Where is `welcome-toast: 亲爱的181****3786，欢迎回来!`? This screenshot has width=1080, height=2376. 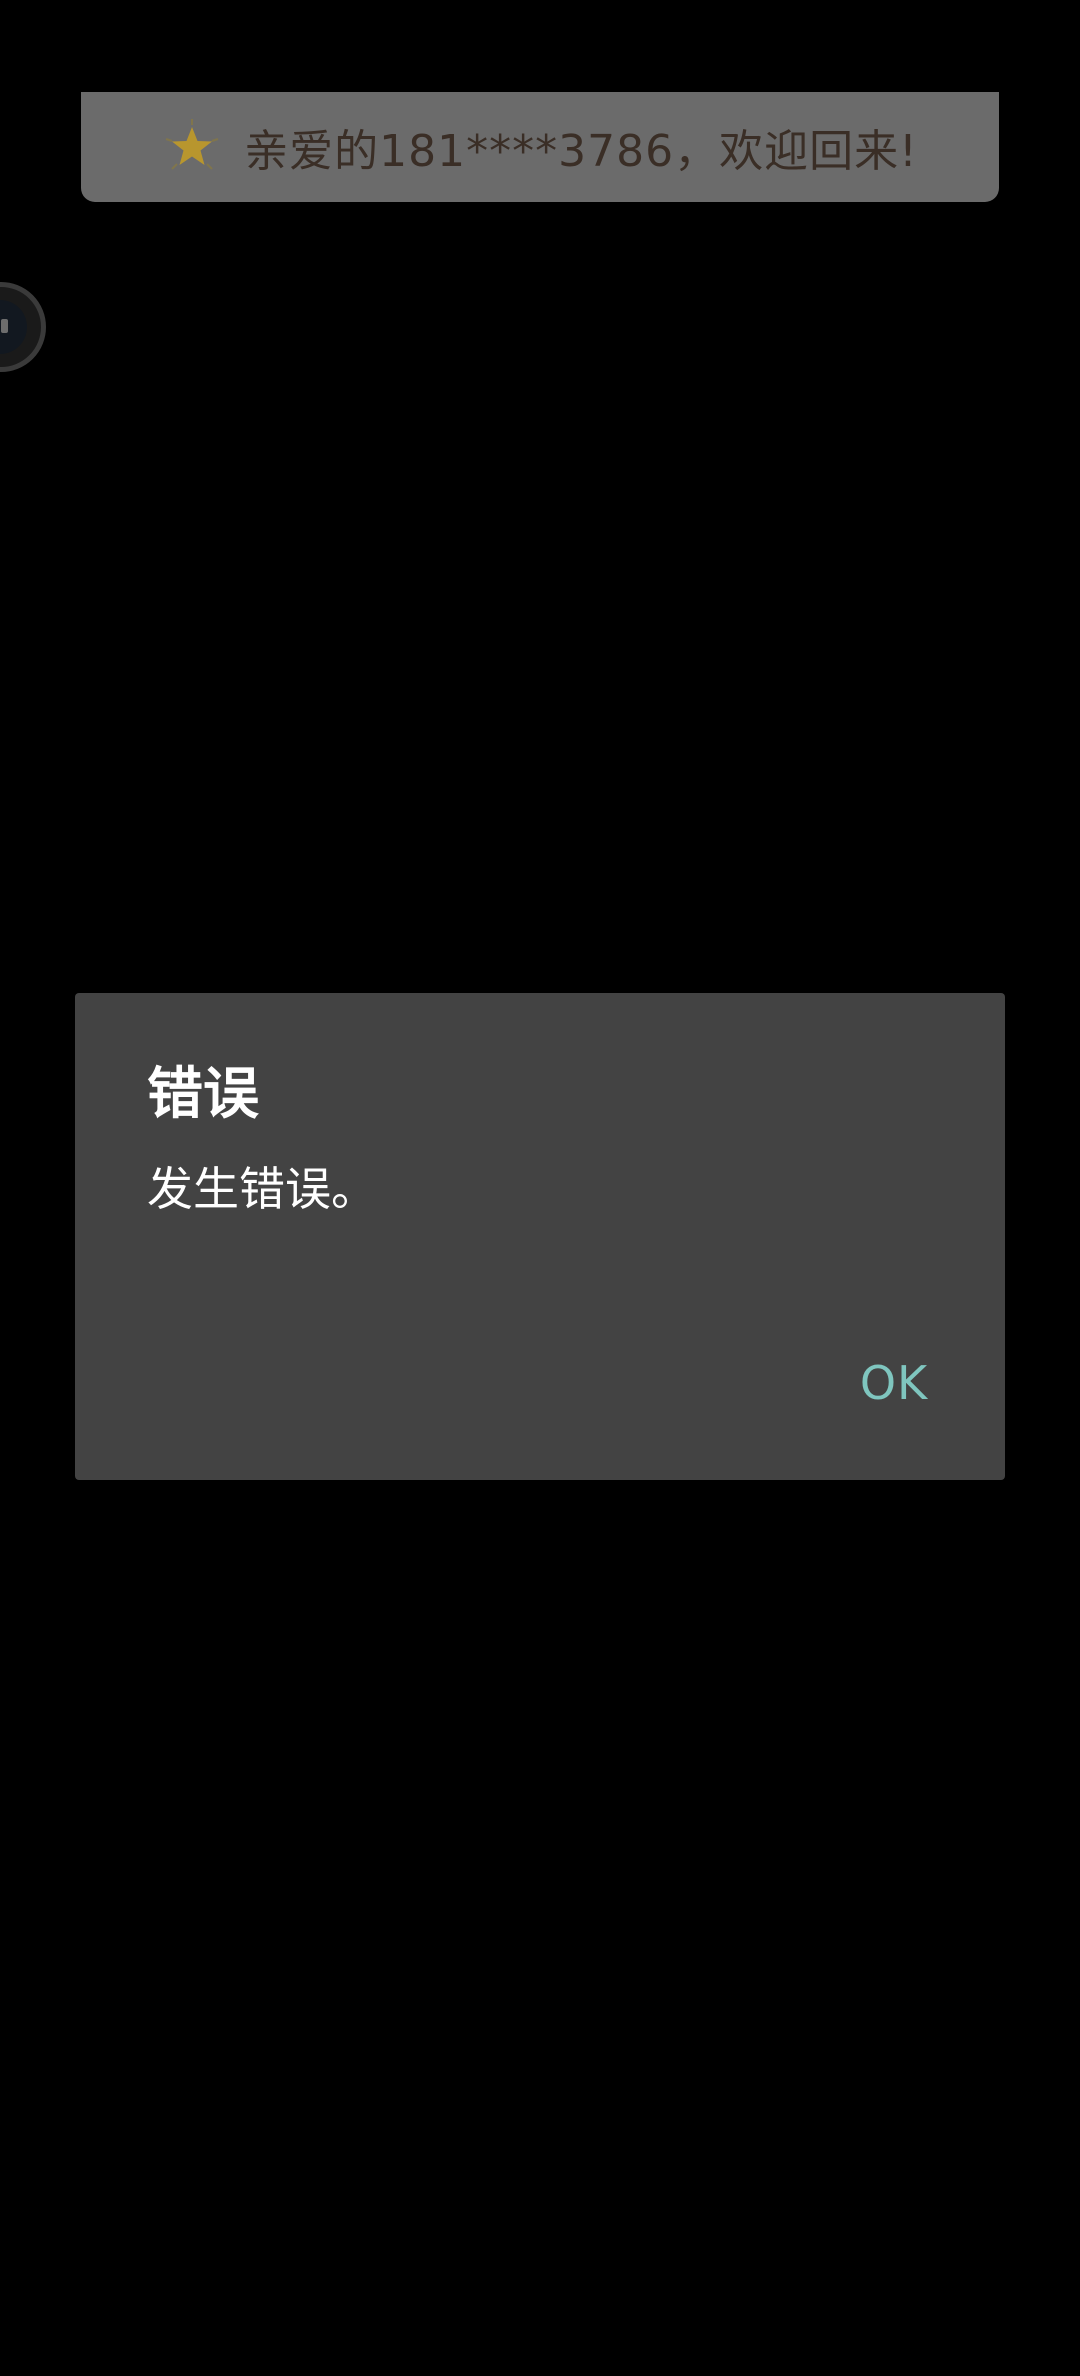 welcome-toast: 亲爱的181****3786，欢迎回来! is located at coordinates (540, 147).